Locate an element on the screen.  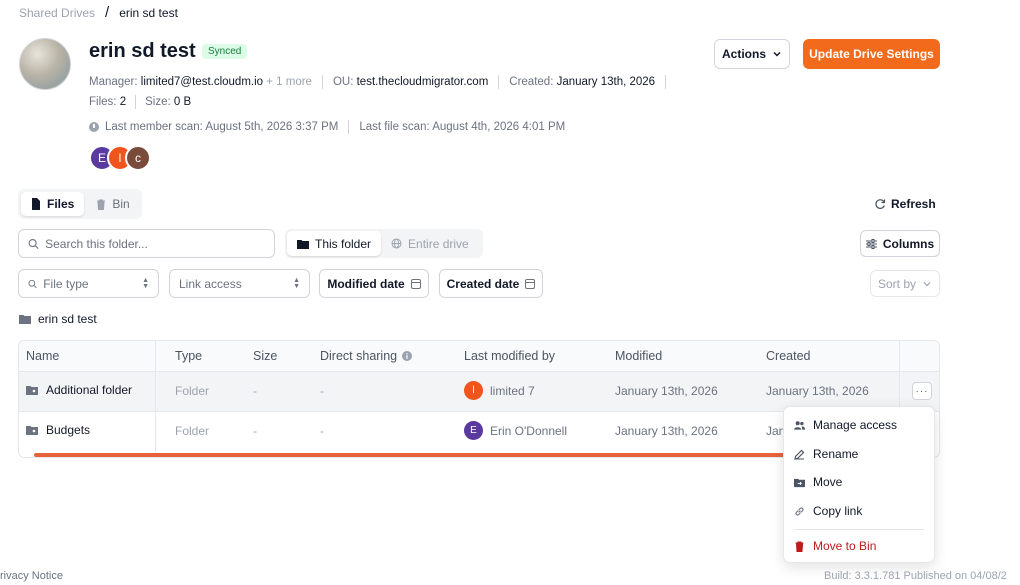
link-access-select: Link access ▲ ▼ is located at coordinates (239, 283).